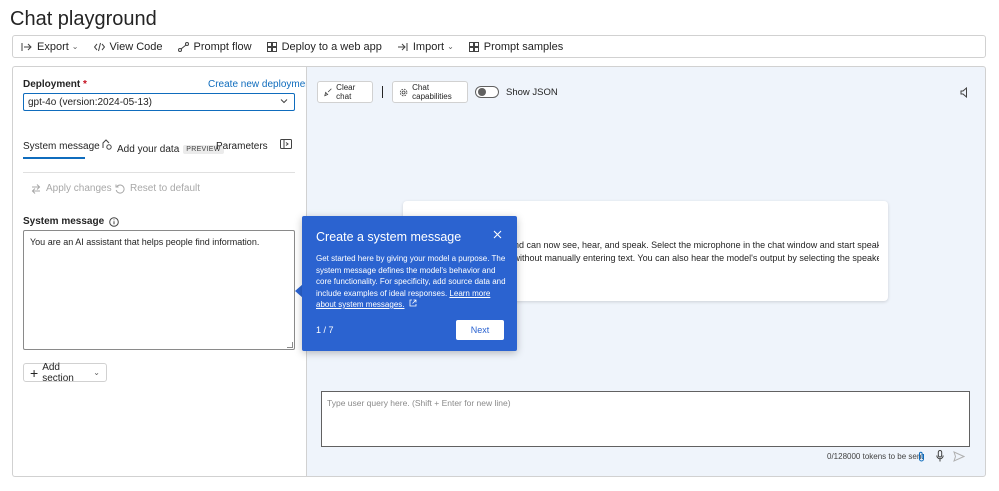 The image size is (999, 491). What do you see at coordinates (36, 188) in the screenshot?
I see `swap-icon` at bounding box center [36, 188].